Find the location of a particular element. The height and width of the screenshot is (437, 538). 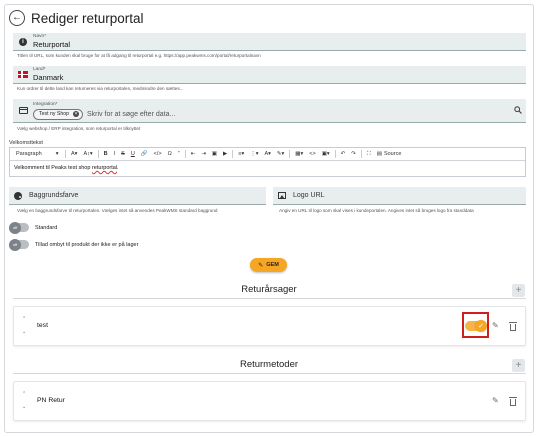

denmark-flag-icon is located at coordinates (23, 74).